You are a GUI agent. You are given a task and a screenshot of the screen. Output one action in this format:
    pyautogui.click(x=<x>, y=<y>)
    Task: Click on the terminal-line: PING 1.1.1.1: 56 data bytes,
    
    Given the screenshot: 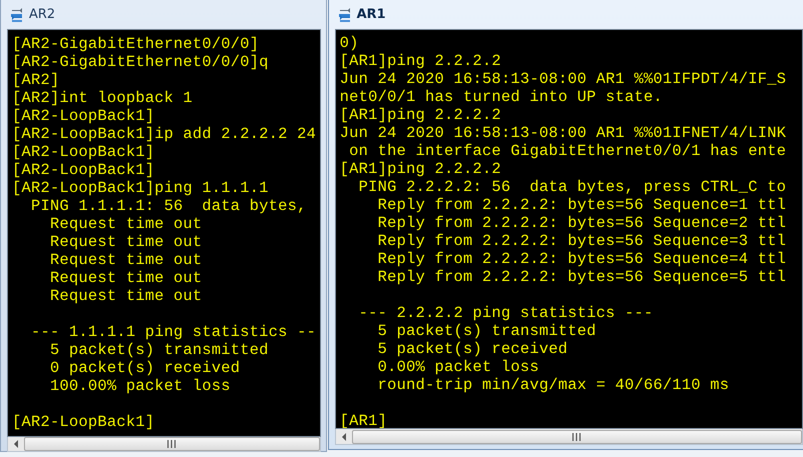 What is the action you would take?
    pyautogui.click(x=168, y=206)
    